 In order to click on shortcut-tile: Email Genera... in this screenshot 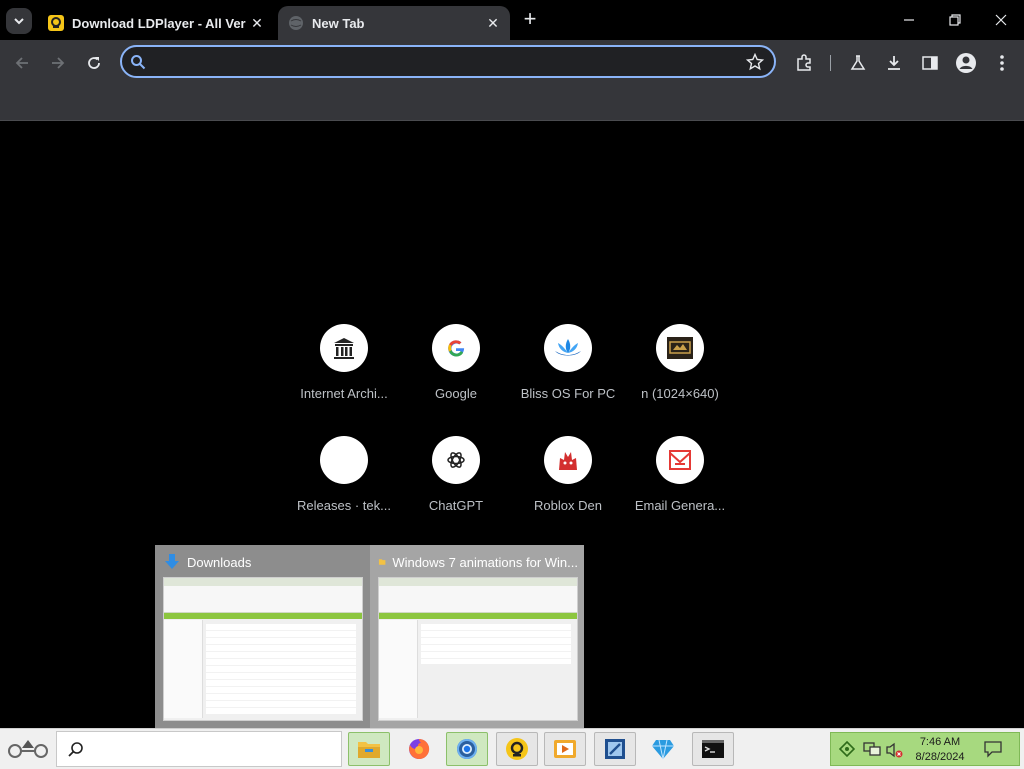, I will do `click(680, 492)`.